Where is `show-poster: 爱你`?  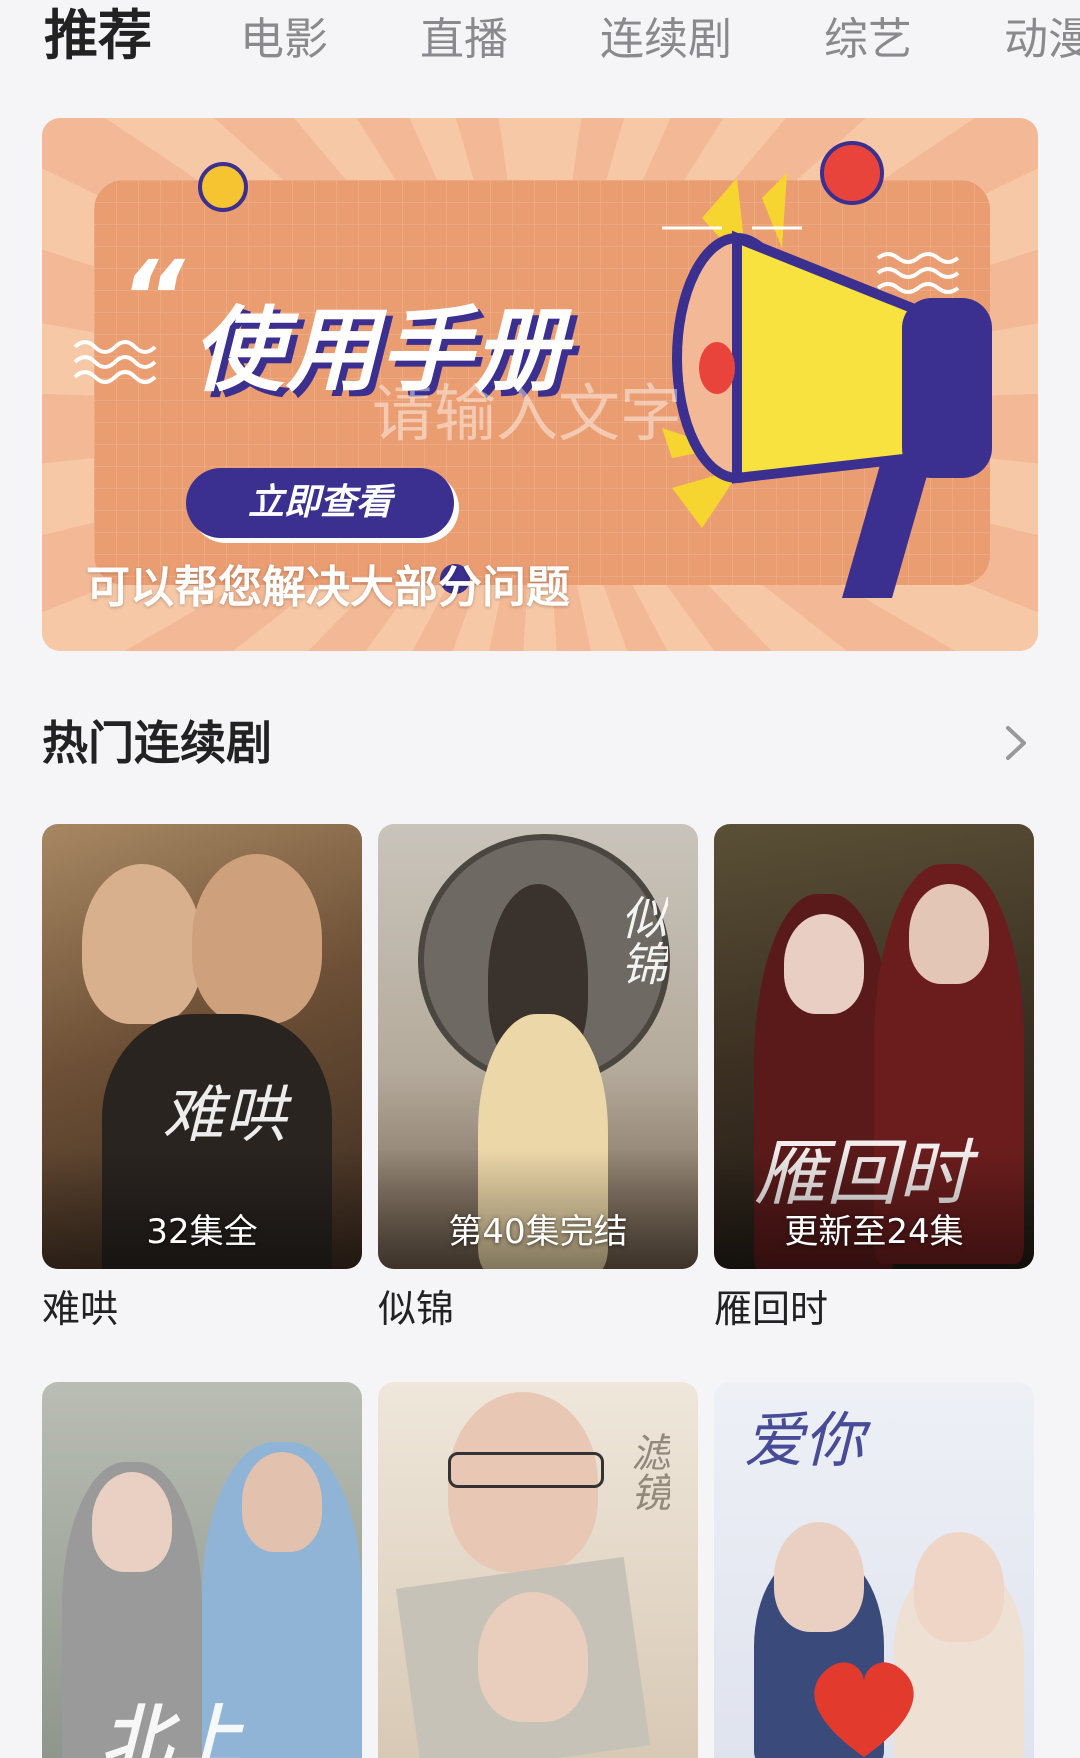
show-poster: 爱你 is located at coordinates (874, 1570).